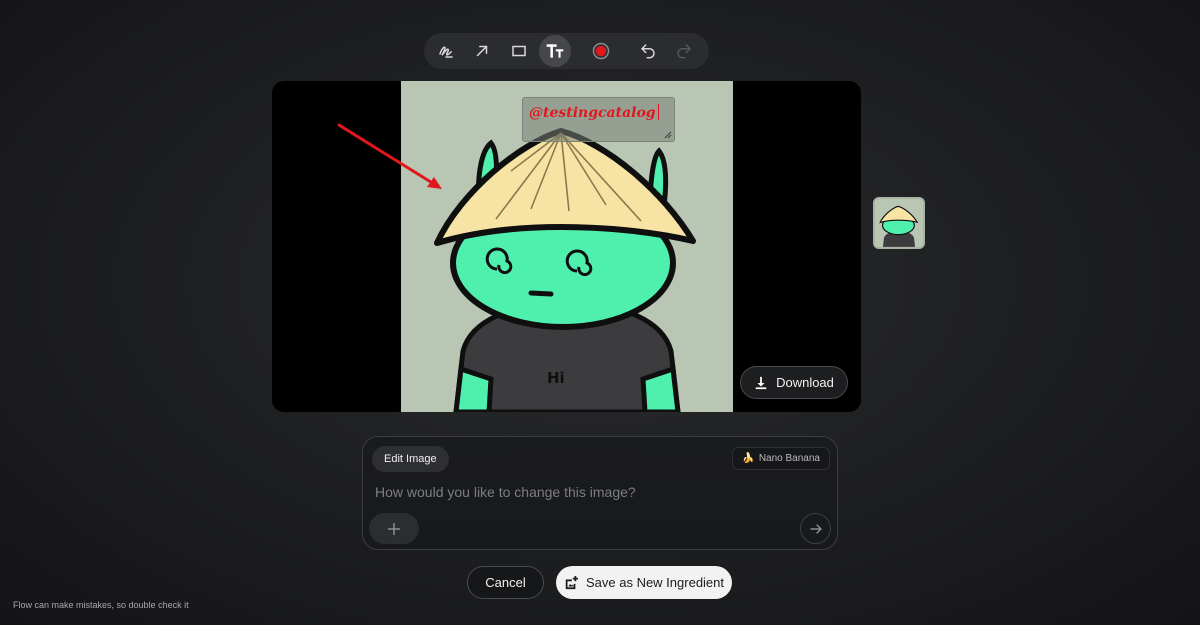  I want to click on text-tool, so click(555, 51).